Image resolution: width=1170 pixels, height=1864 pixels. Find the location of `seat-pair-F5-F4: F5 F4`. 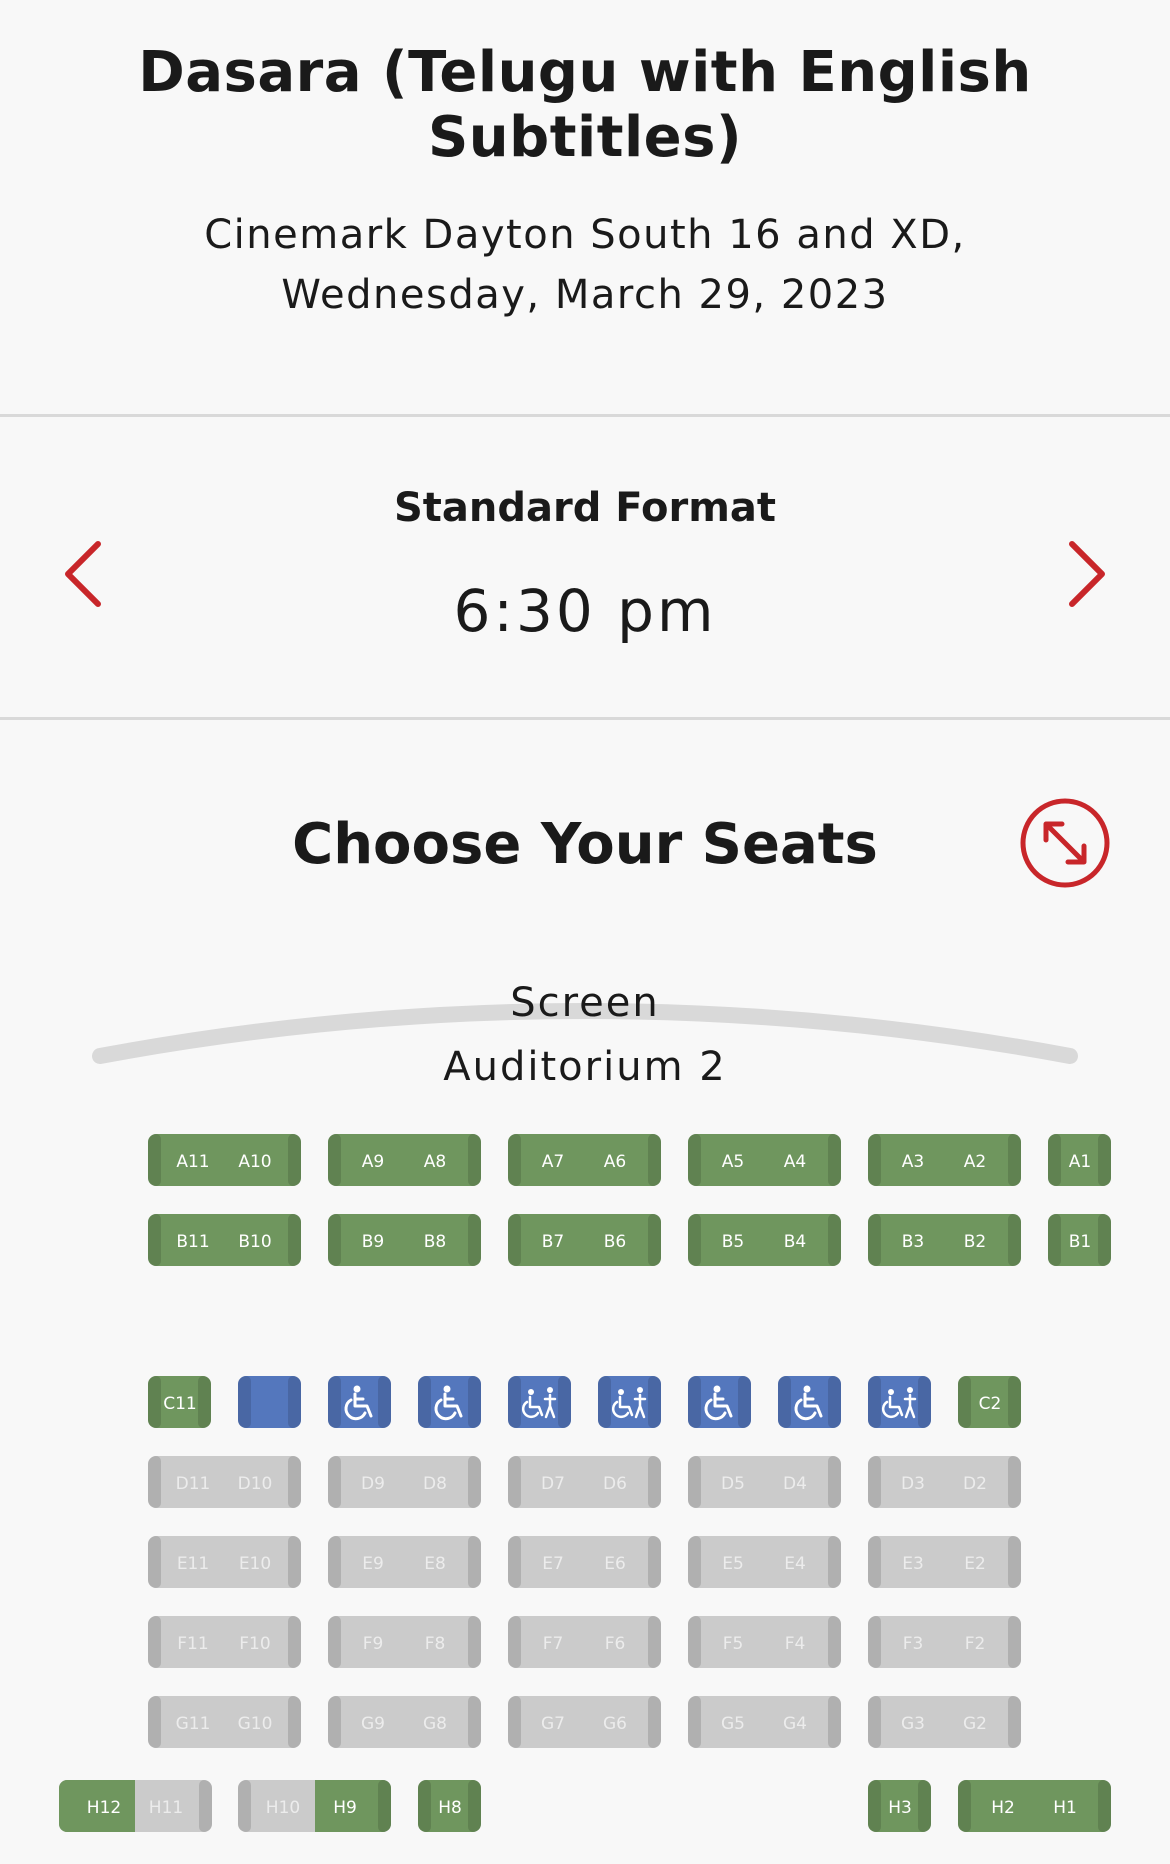

seat-pair-F5-F4: F5 F4 is located at coordinates (764, 1642).